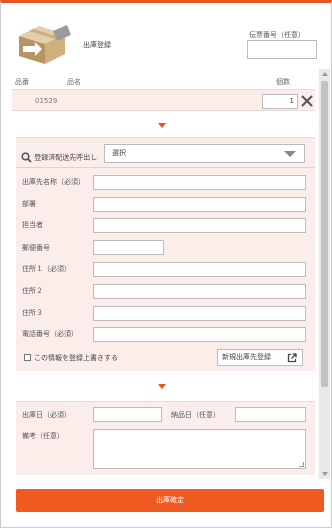 This screenshot has height=528, width=332. What do you see at coordinates (26, 157) in the screenshot?
I see `search-icon` at bounding box center [26, 157].